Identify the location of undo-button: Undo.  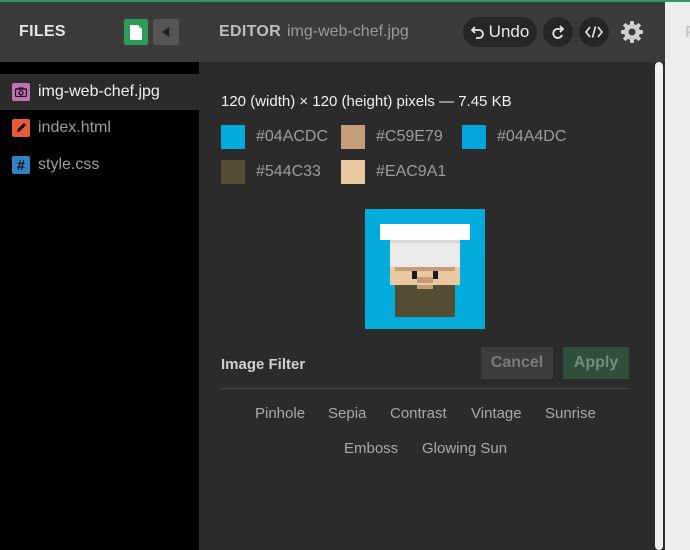
(500, 32).